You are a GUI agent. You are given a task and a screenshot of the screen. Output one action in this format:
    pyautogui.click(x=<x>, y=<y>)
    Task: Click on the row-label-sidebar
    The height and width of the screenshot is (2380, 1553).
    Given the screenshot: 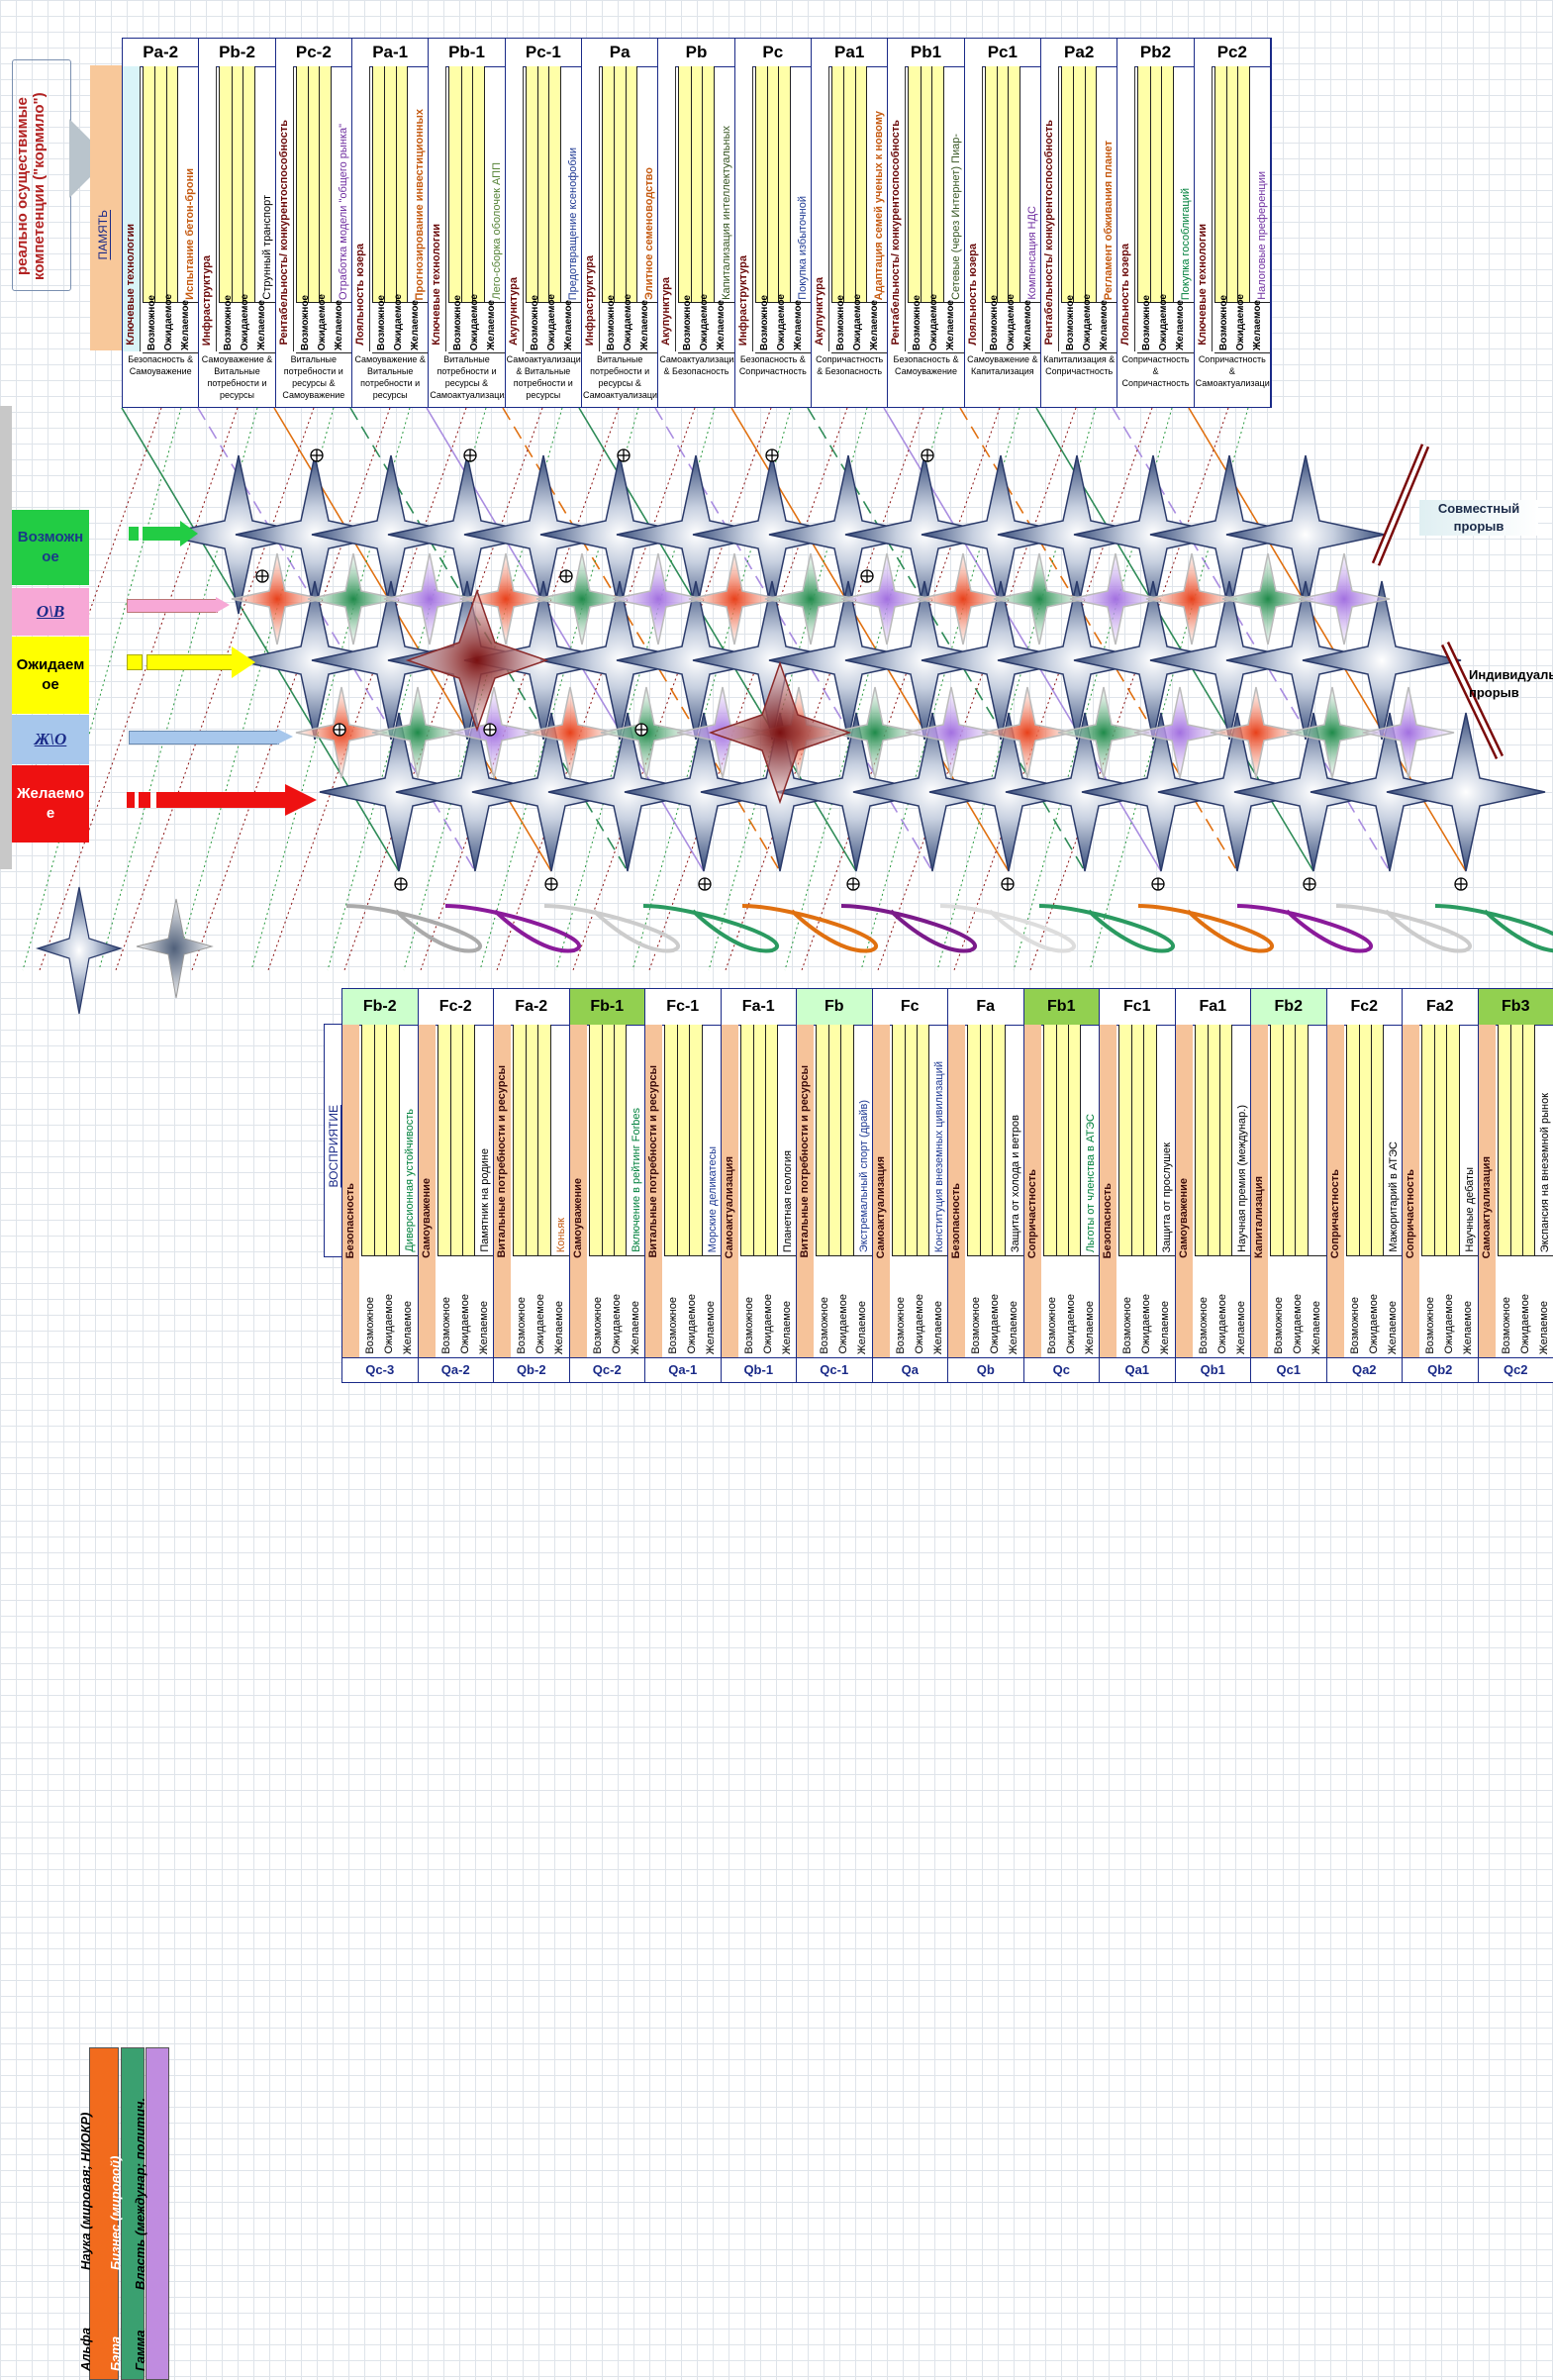 What is the action you would take?
    pyautogui.click(x=6, y=637)
    